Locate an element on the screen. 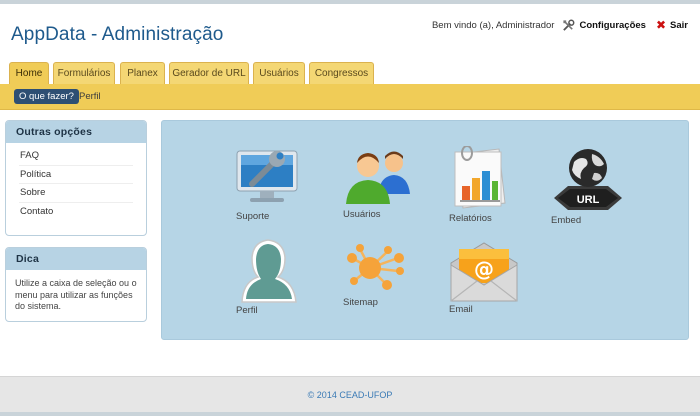  sitemap-icon is located at coordinates (375, 267).